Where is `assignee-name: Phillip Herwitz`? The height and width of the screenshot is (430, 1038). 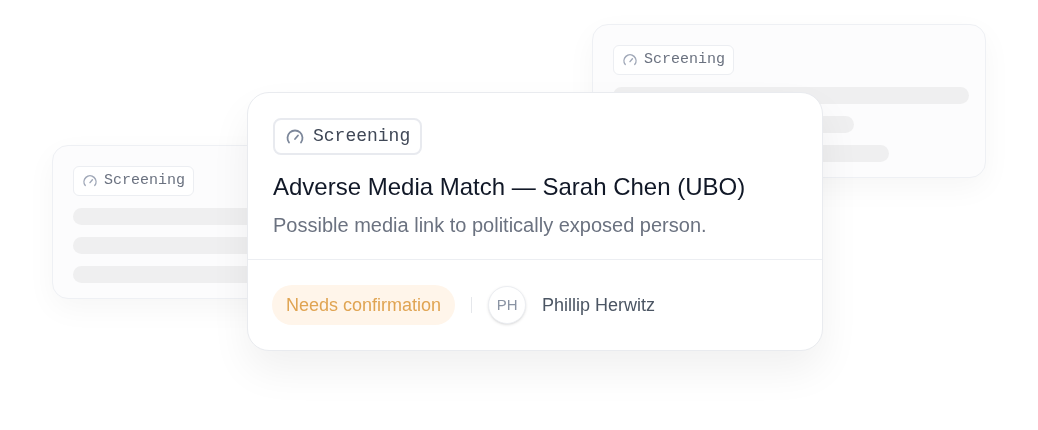
assignee-name: Phillip Herwitz is located at coordinates (599, 305).